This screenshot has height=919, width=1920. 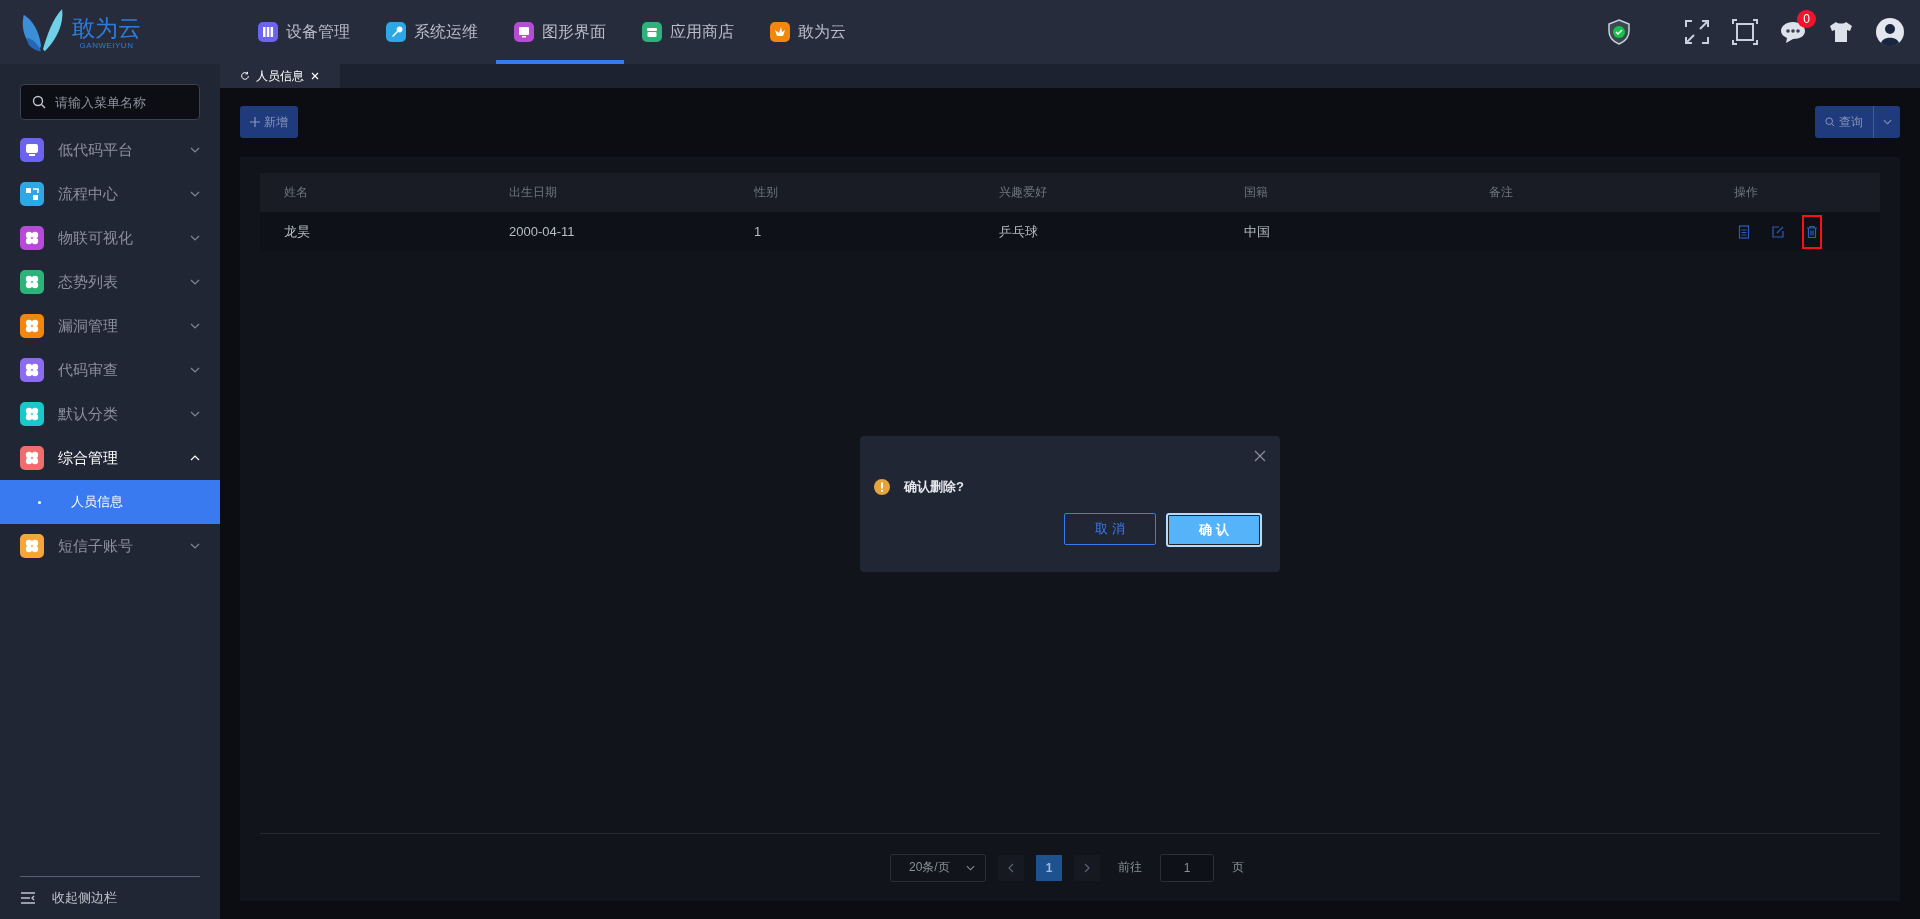 What do you see at coordinates (524, 32) in the screenshot?
I see `monitor-icon` at bounding box center [524, 32].